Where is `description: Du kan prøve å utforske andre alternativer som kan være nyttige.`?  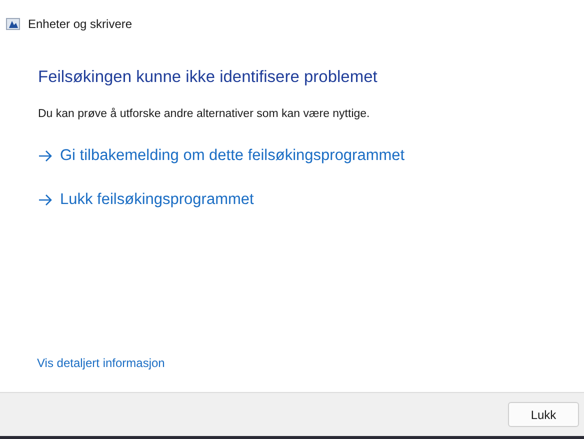 description: Du kan prøve å utforske andre alternativer som kan være nyttige. is located at coordinates (204, 114).